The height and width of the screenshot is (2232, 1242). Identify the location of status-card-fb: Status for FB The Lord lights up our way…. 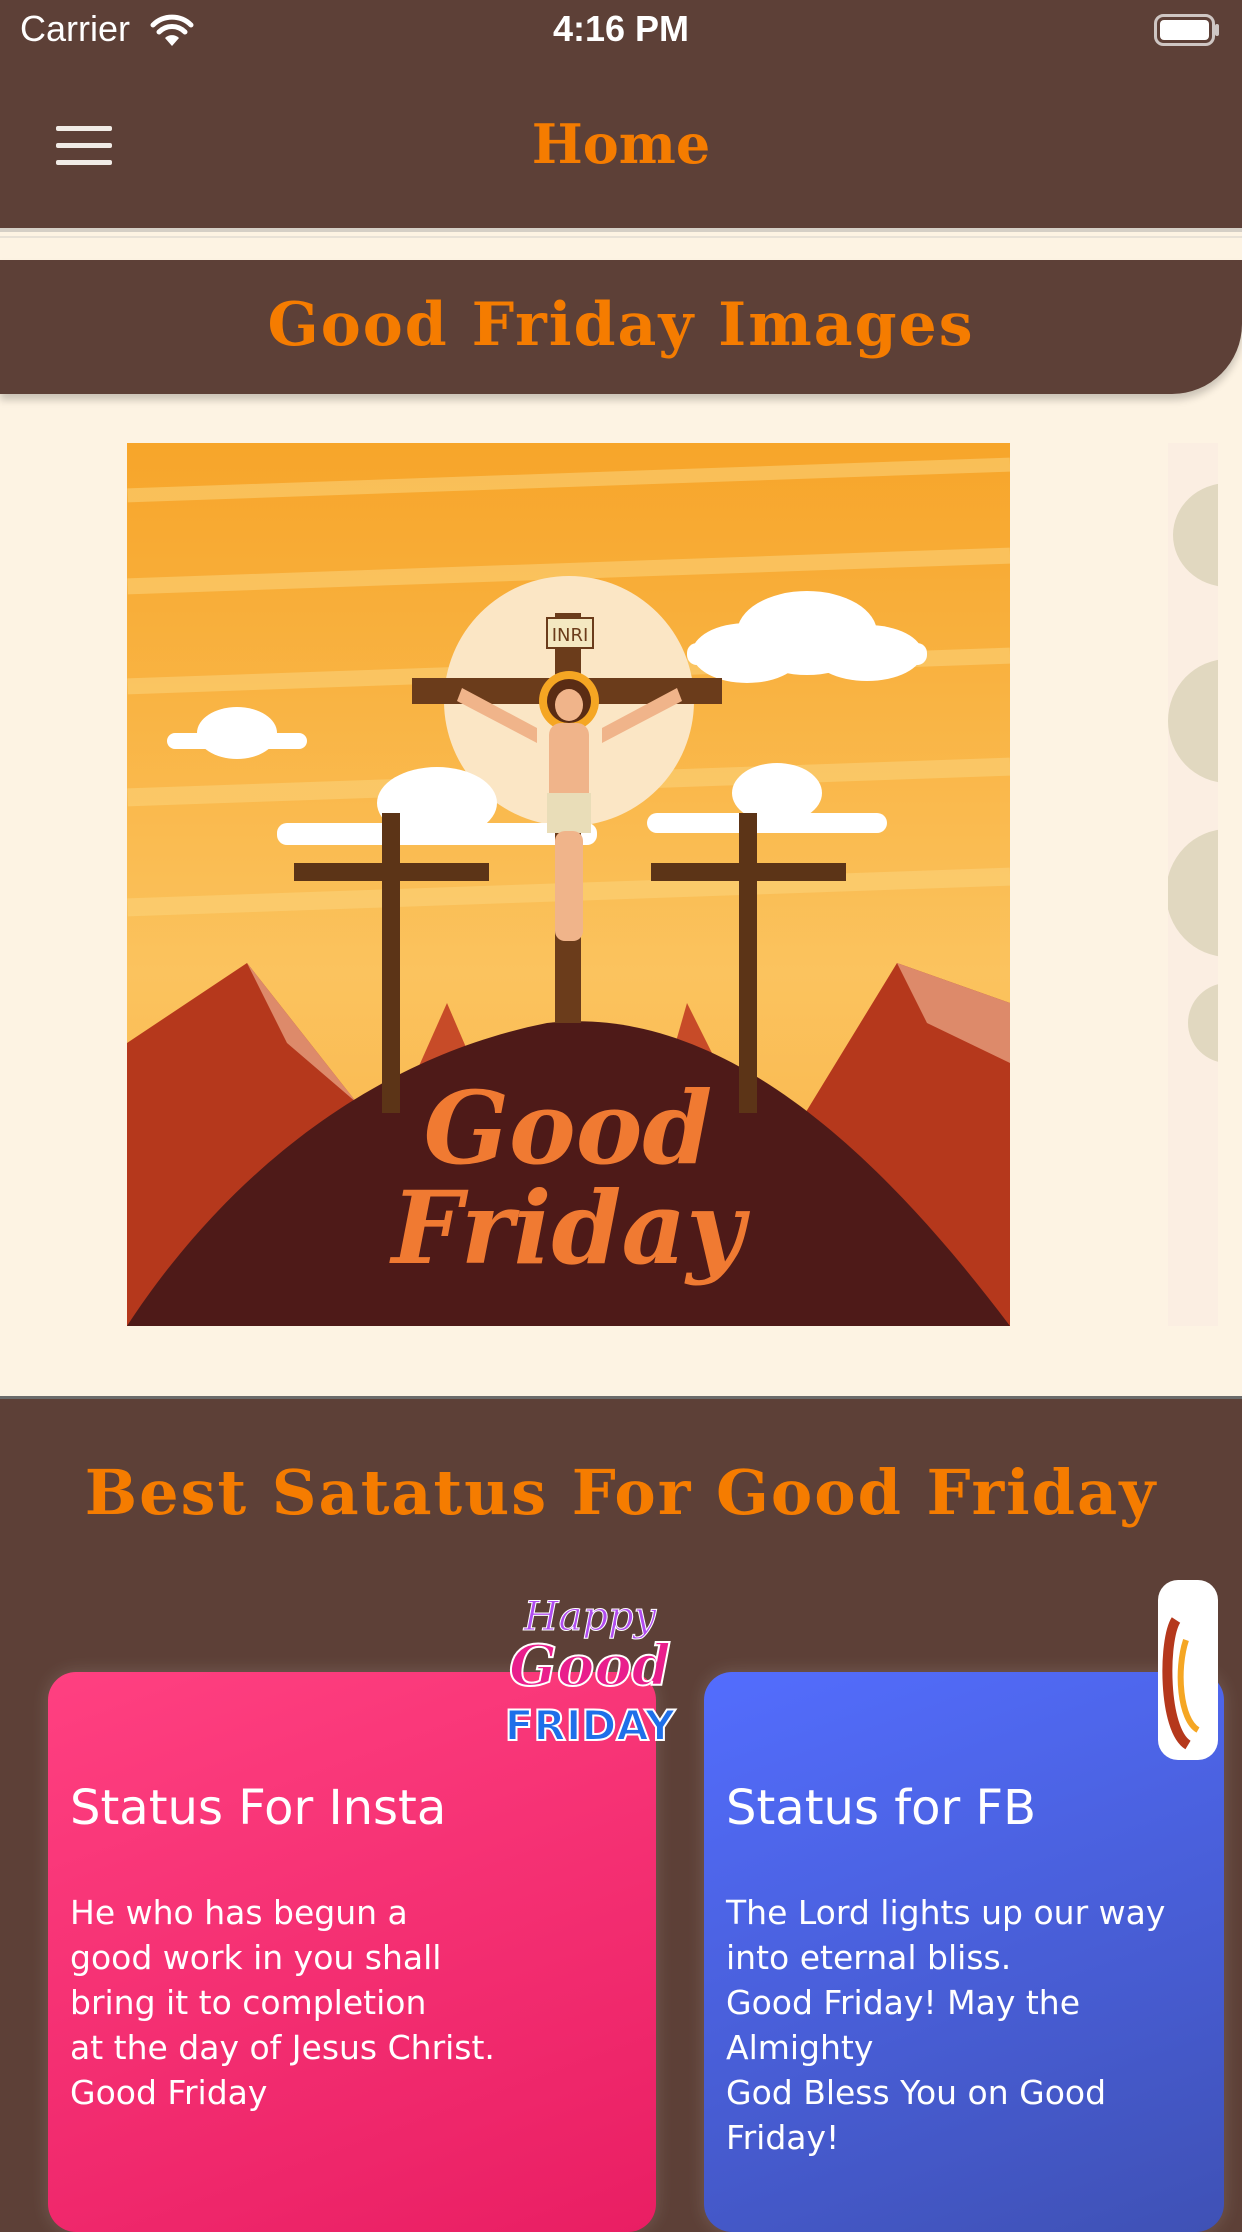
(964, 1952).